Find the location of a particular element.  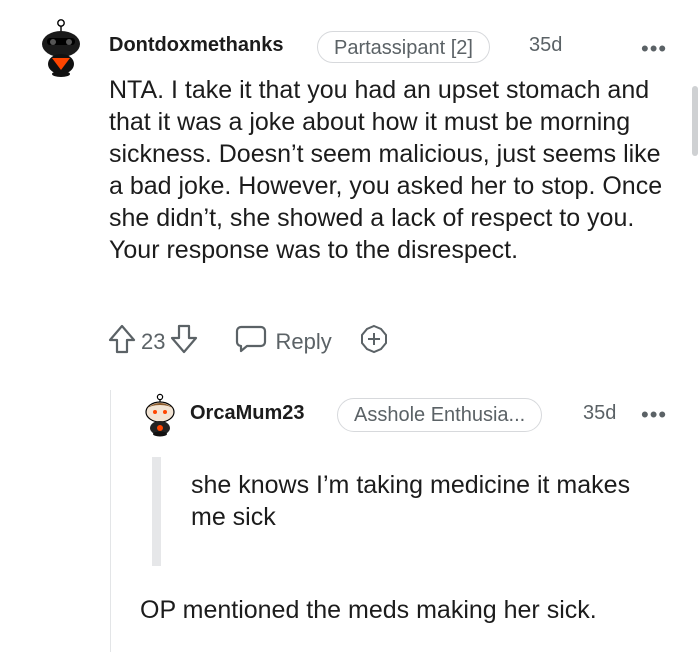

comment-actions: 23 Reply is located at coordinates (248, 342).